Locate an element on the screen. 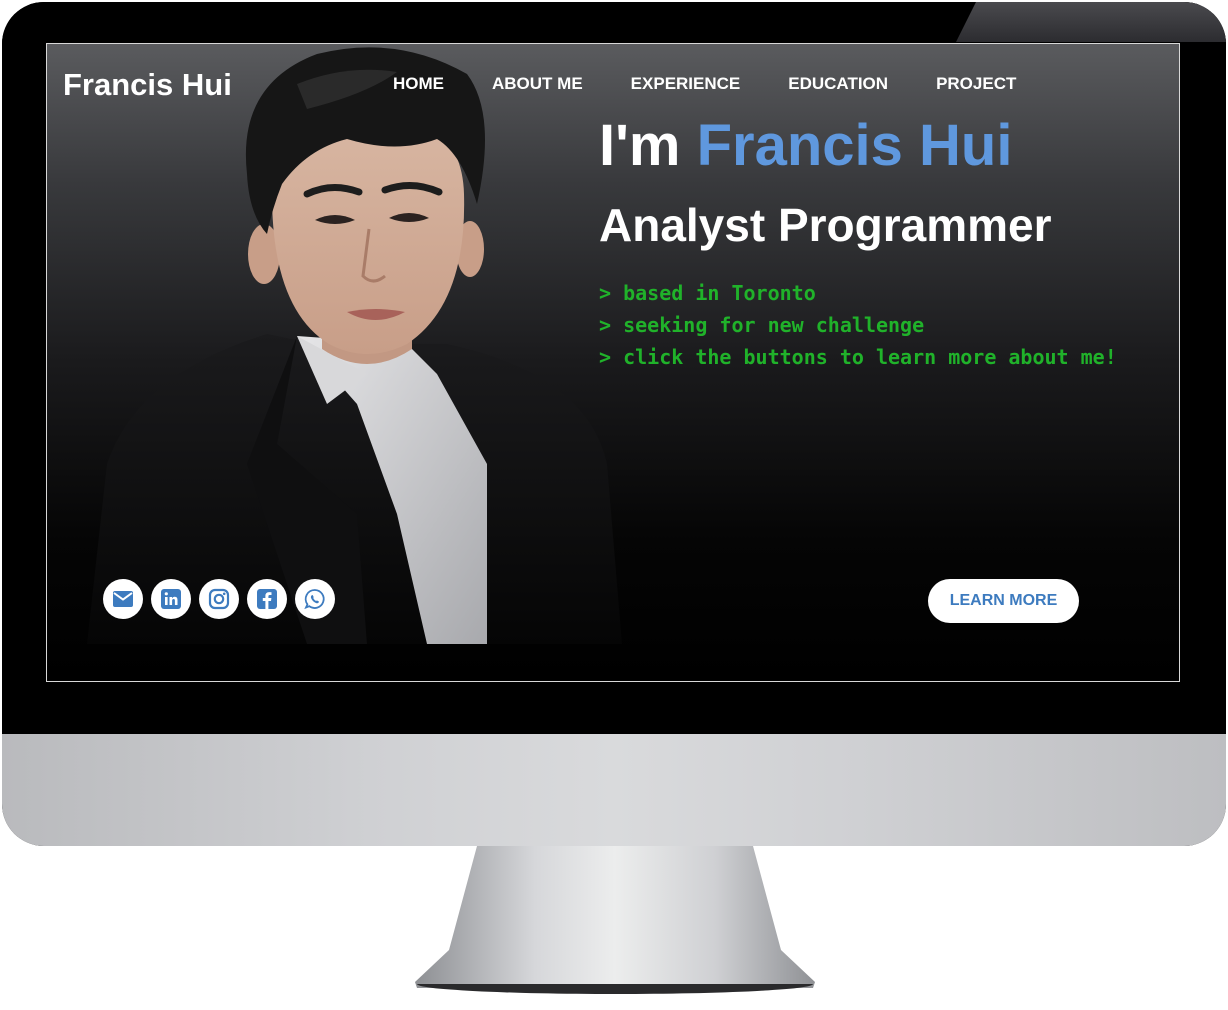  nav-item-home: HOME is located at coordinates (418, 84).